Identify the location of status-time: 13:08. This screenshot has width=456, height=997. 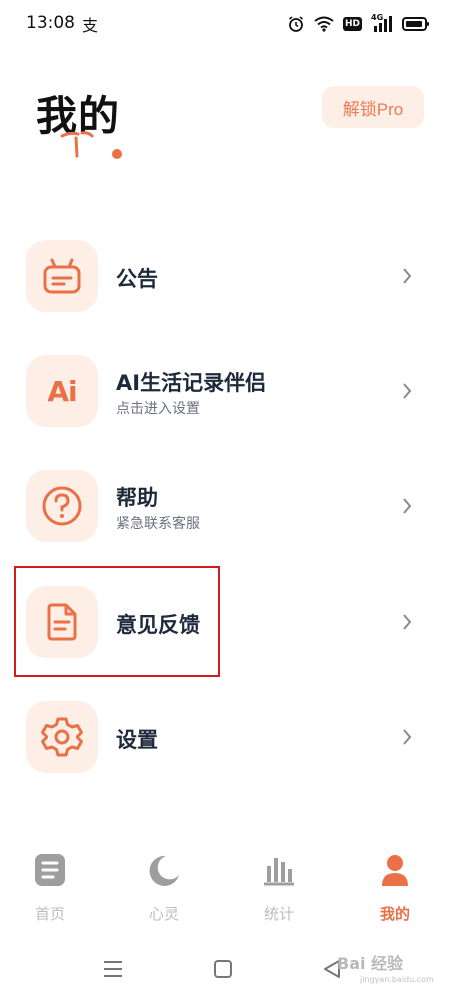
(50, 23).